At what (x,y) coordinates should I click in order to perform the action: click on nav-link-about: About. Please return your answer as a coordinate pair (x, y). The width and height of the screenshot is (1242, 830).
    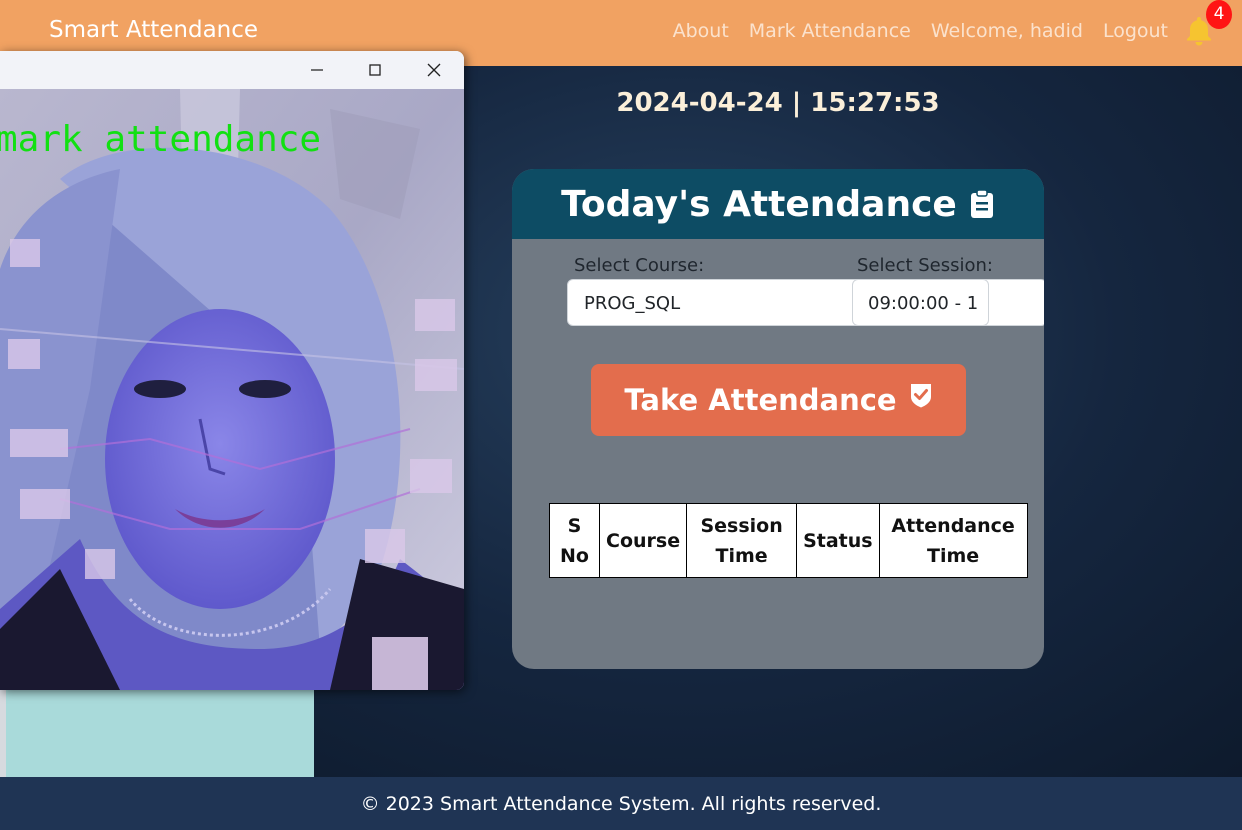
    Looking at the image, I should click on (701, 31).